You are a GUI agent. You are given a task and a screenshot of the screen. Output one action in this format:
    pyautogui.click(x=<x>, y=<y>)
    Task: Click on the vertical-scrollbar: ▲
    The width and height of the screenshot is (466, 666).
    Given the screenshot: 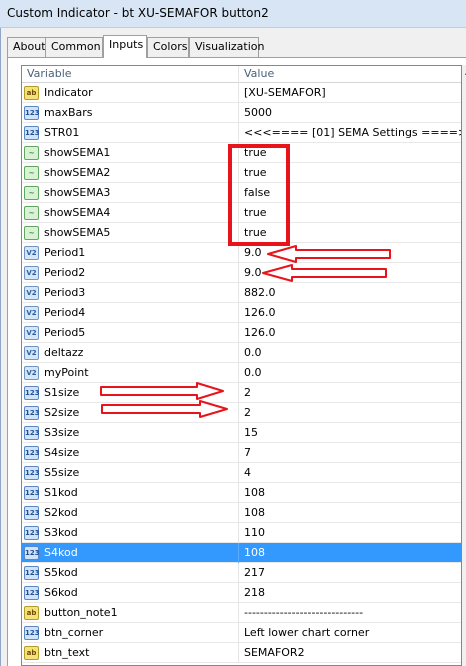 What is the action you would take?
    pyautogui.click(x=464, y=365)
    